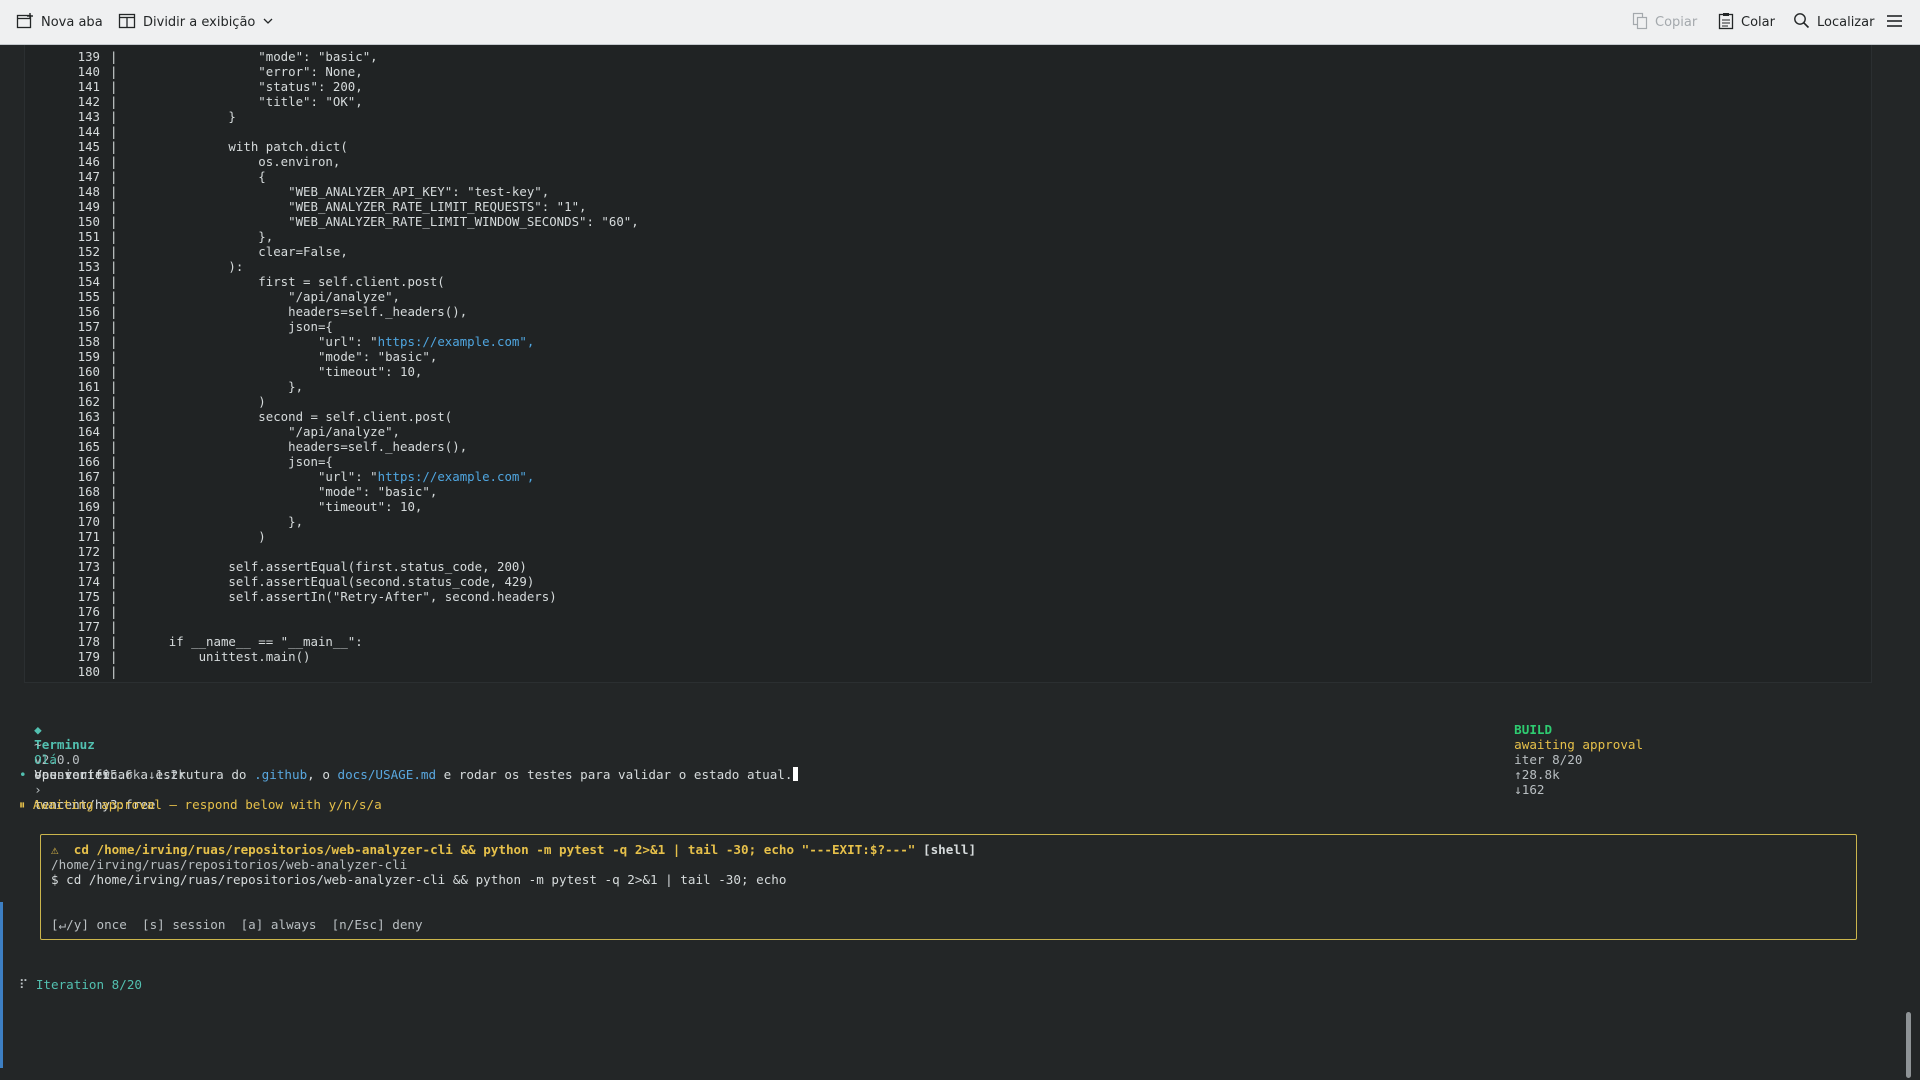  Describe the element at coordinates (284, 281) in the screenshot. I see `code-text: first = self.client.post(` at that location.